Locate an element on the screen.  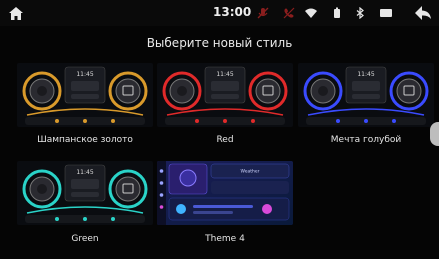
battery-icon is located at coordinates (337, 12).